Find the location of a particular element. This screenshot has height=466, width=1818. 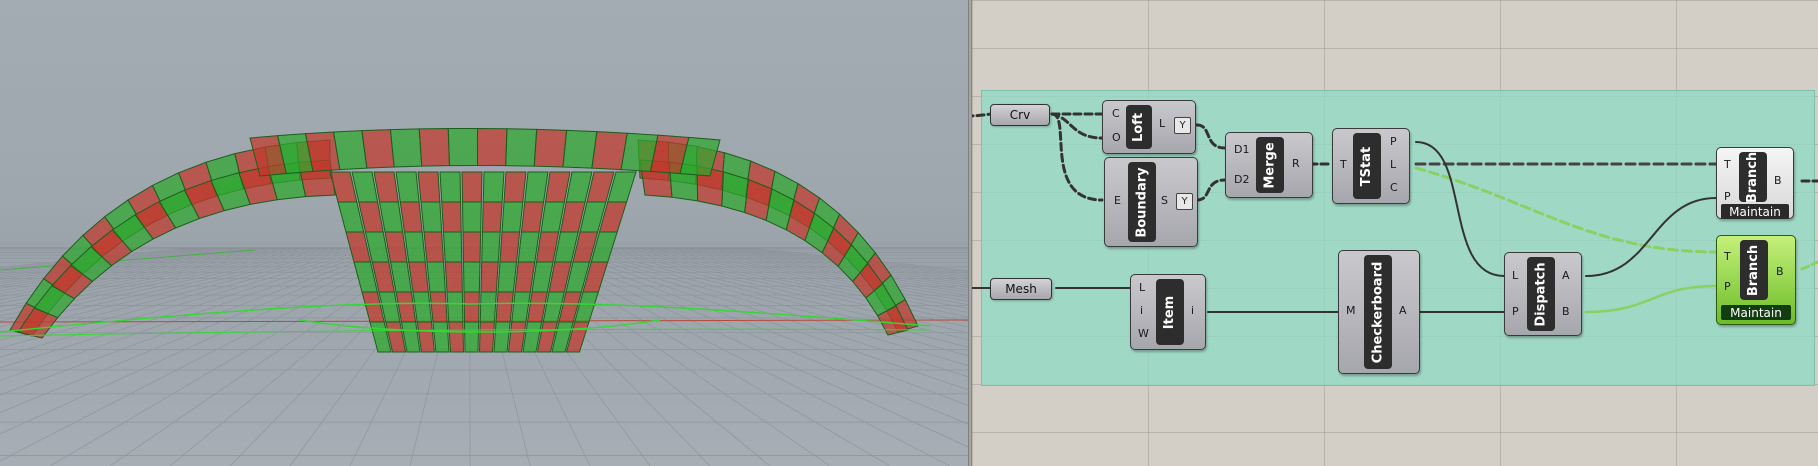

merge-component: D1 D2 Merge R is located at coordinates (1269, 165).